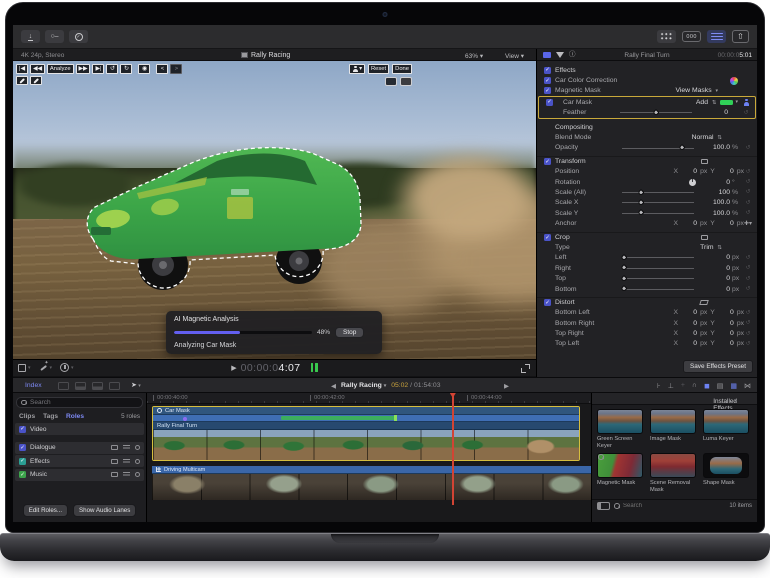 This screenshot has width=770, height=578. What do you see at coordinates (112, 69) in the screenshot?
I see `loop-back-button: ↺` at bounding box center [112, 69].